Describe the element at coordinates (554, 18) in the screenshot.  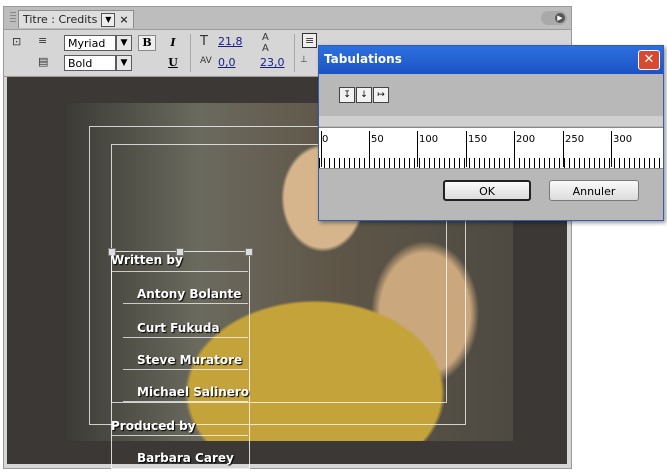
I see `panel-menu-button: ▶` at that location.